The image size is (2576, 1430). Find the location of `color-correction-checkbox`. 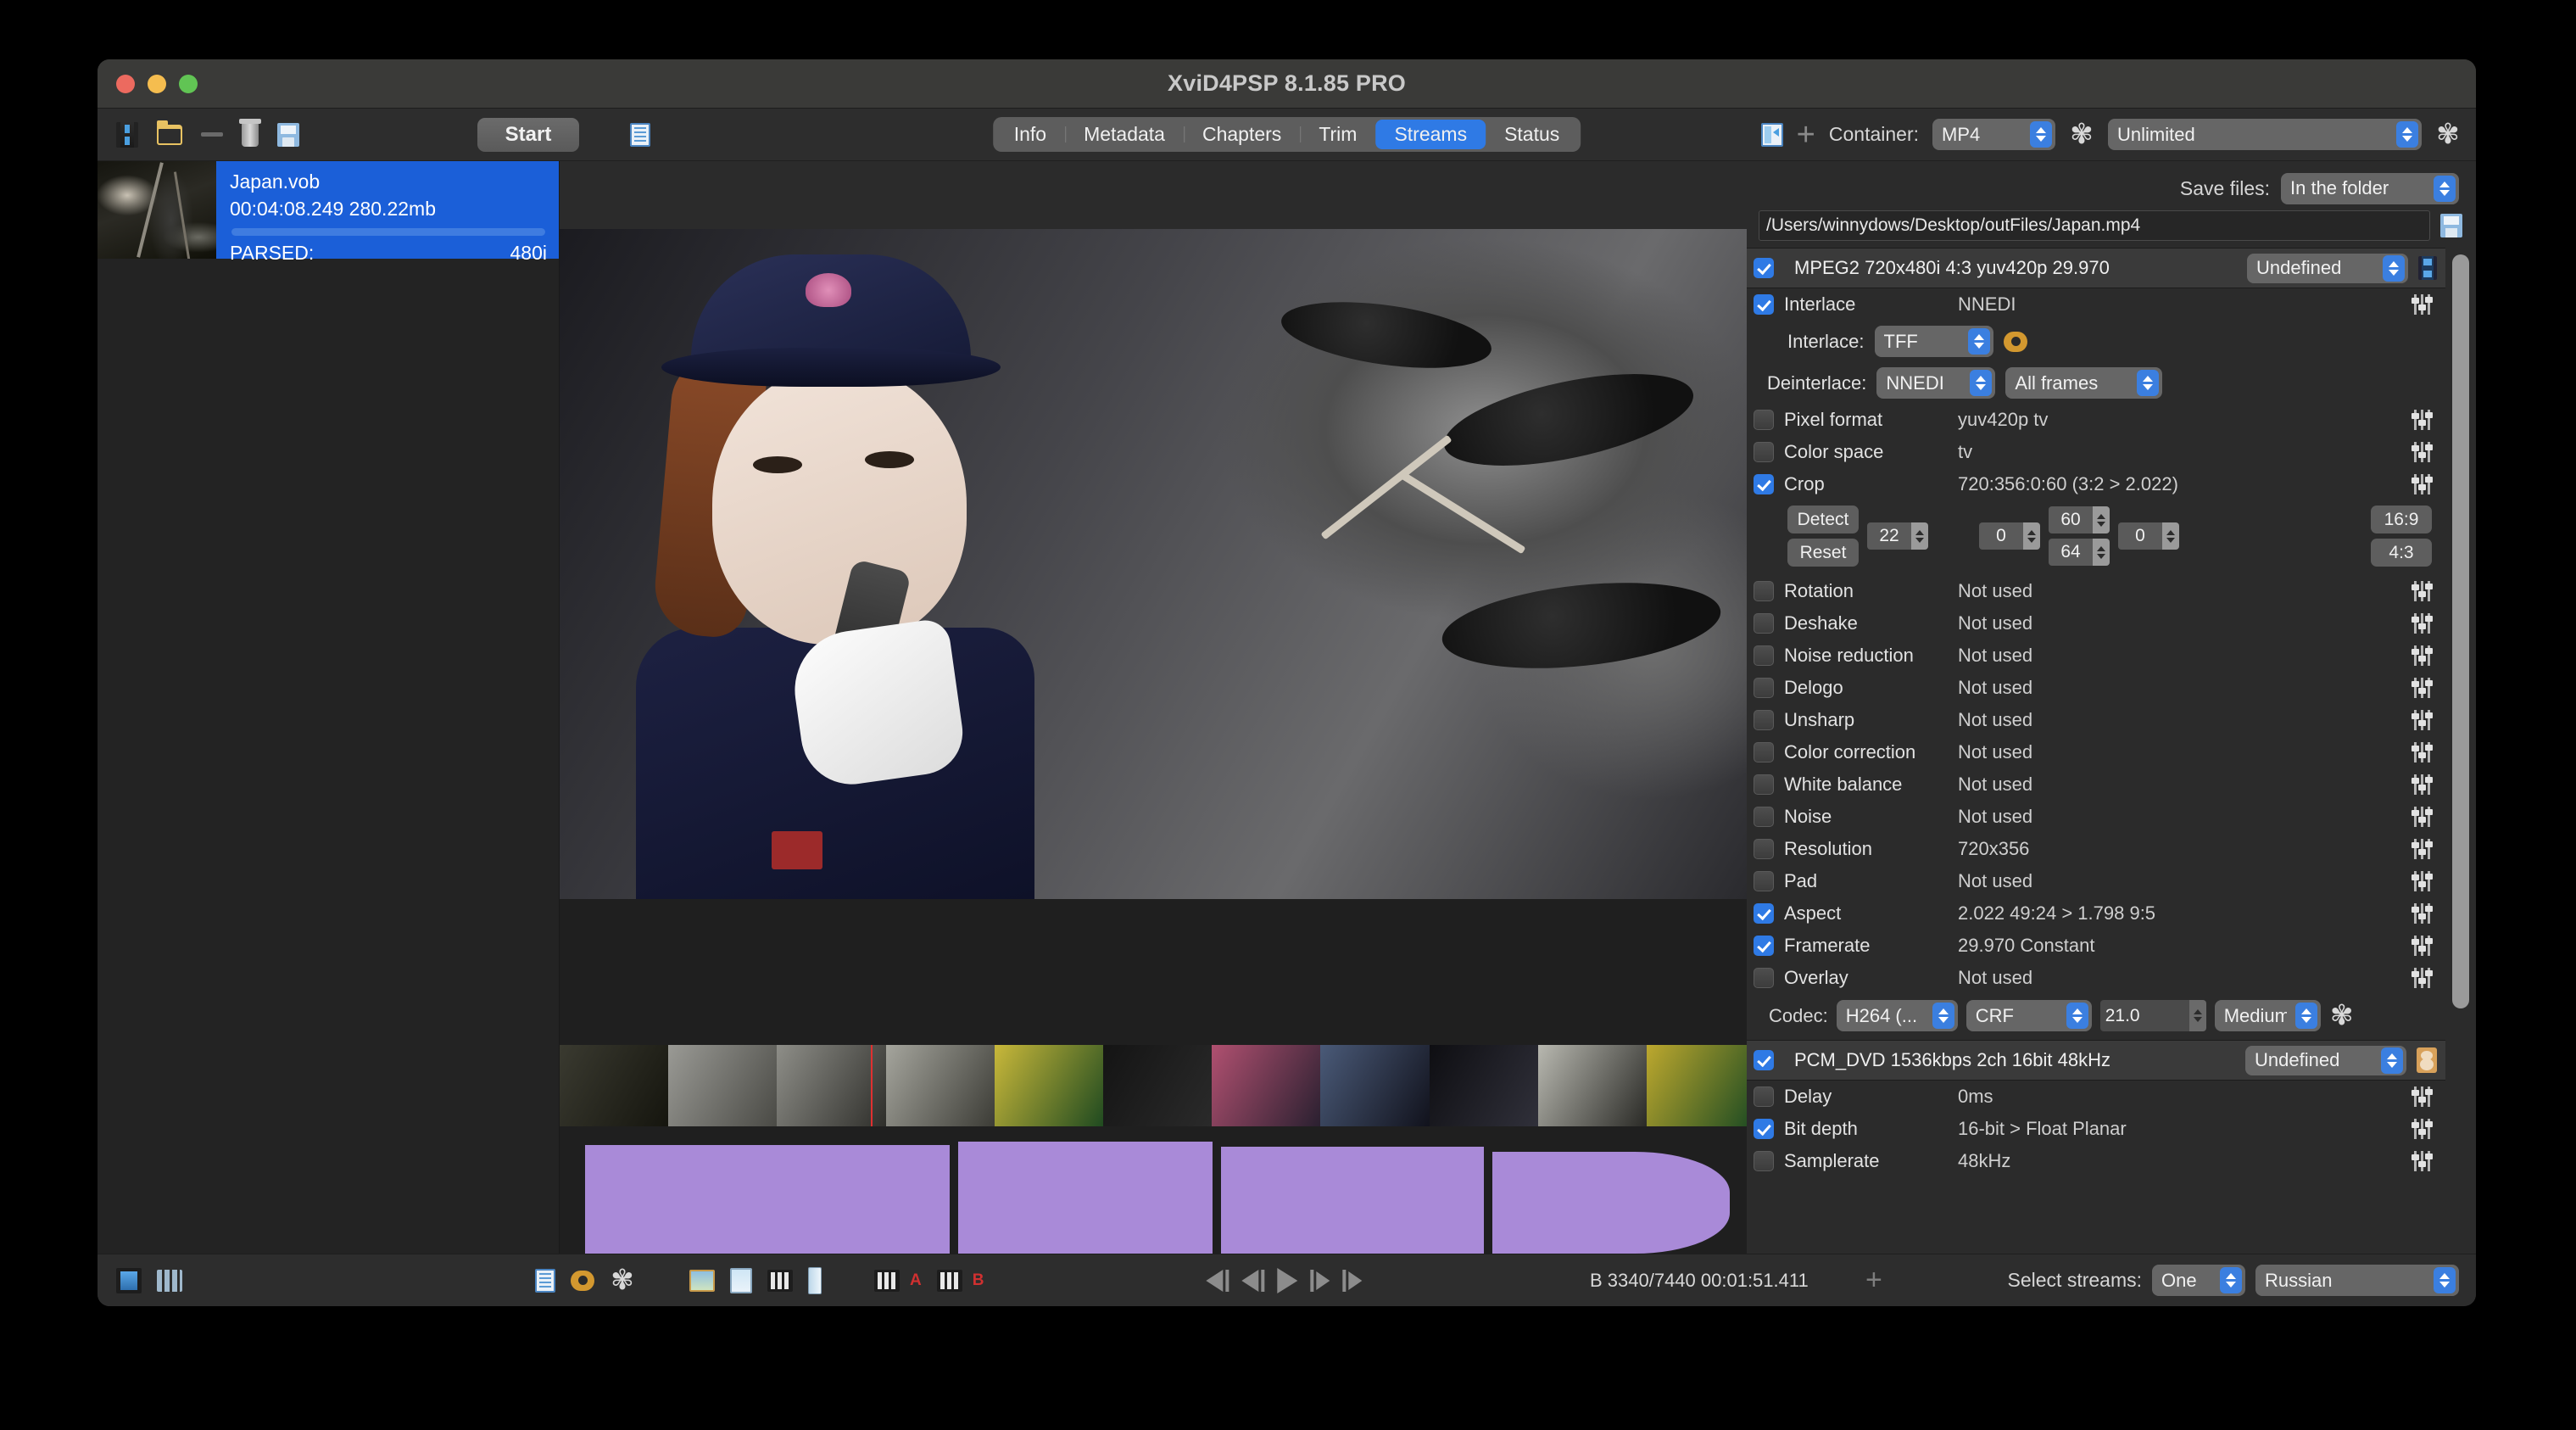

color-correction-checkbox is located at coordinates (1764, 752).